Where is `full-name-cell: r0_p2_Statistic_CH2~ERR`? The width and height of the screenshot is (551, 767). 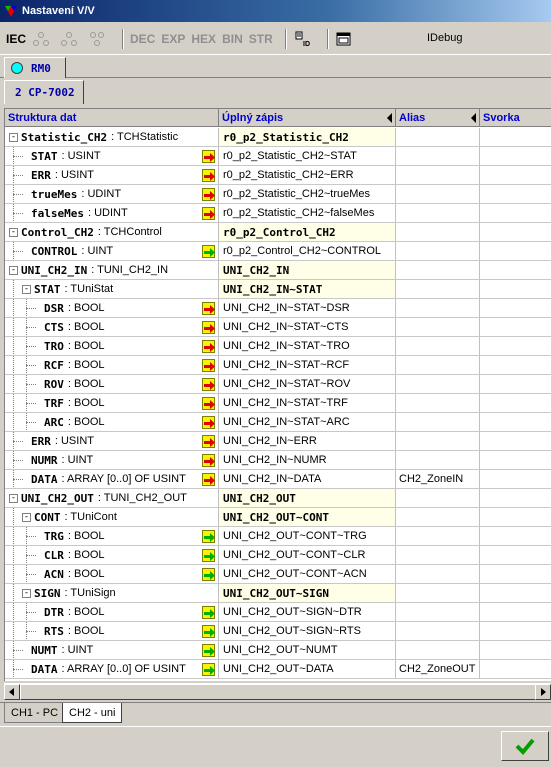 full-name-cell: r0_p2_Statistic_CH2~ERR is located at coordinates (307, 175).